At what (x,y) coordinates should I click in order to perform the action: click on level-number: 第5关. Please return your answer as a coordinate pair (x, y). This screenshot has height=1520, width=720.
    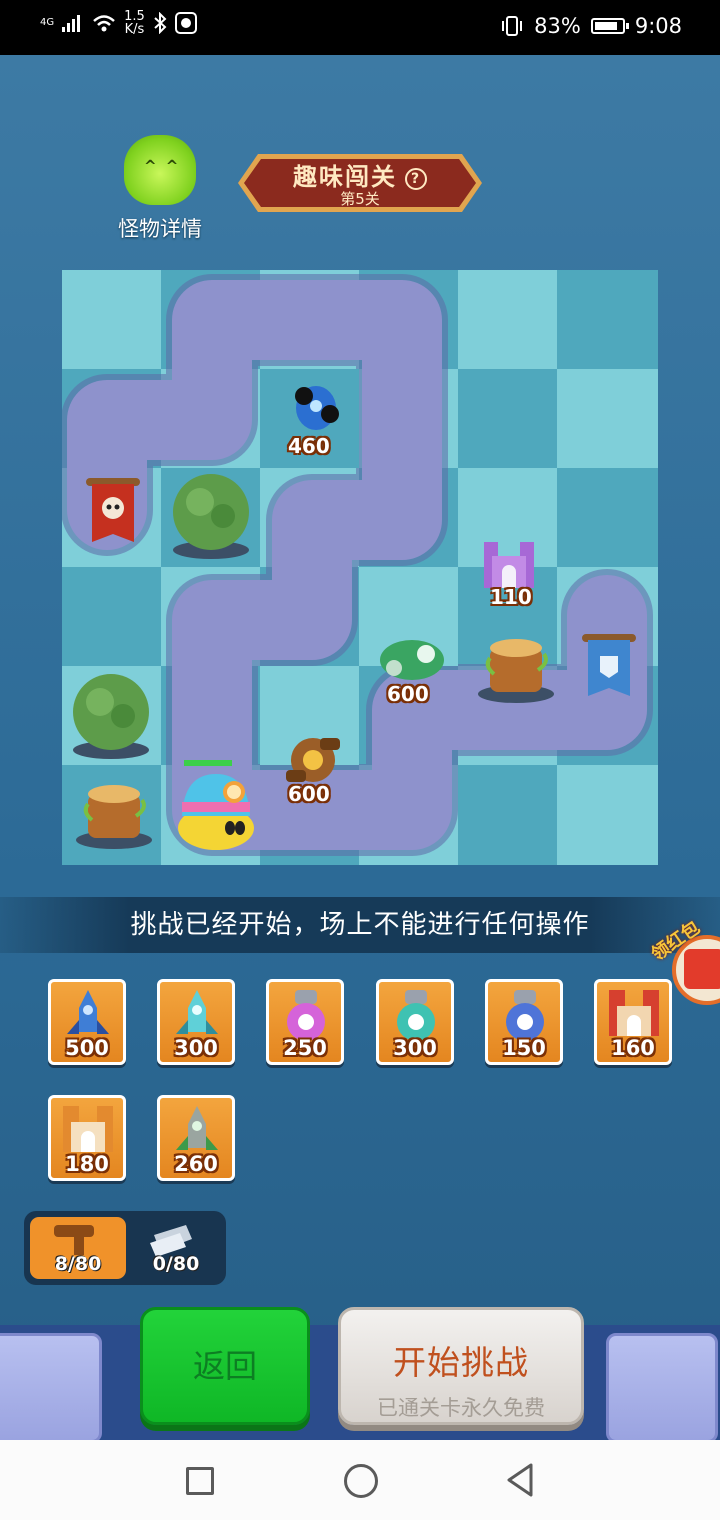
    Looking at the image, I should click on (360, 199).